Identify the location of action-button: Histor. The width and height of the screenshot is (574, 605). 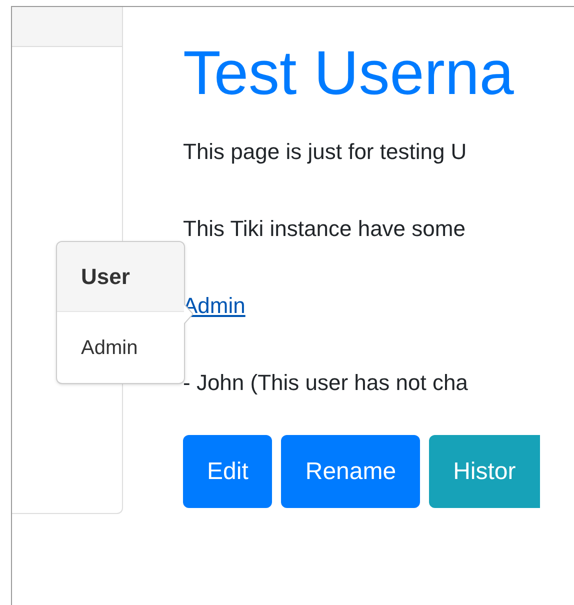
(484, 471).